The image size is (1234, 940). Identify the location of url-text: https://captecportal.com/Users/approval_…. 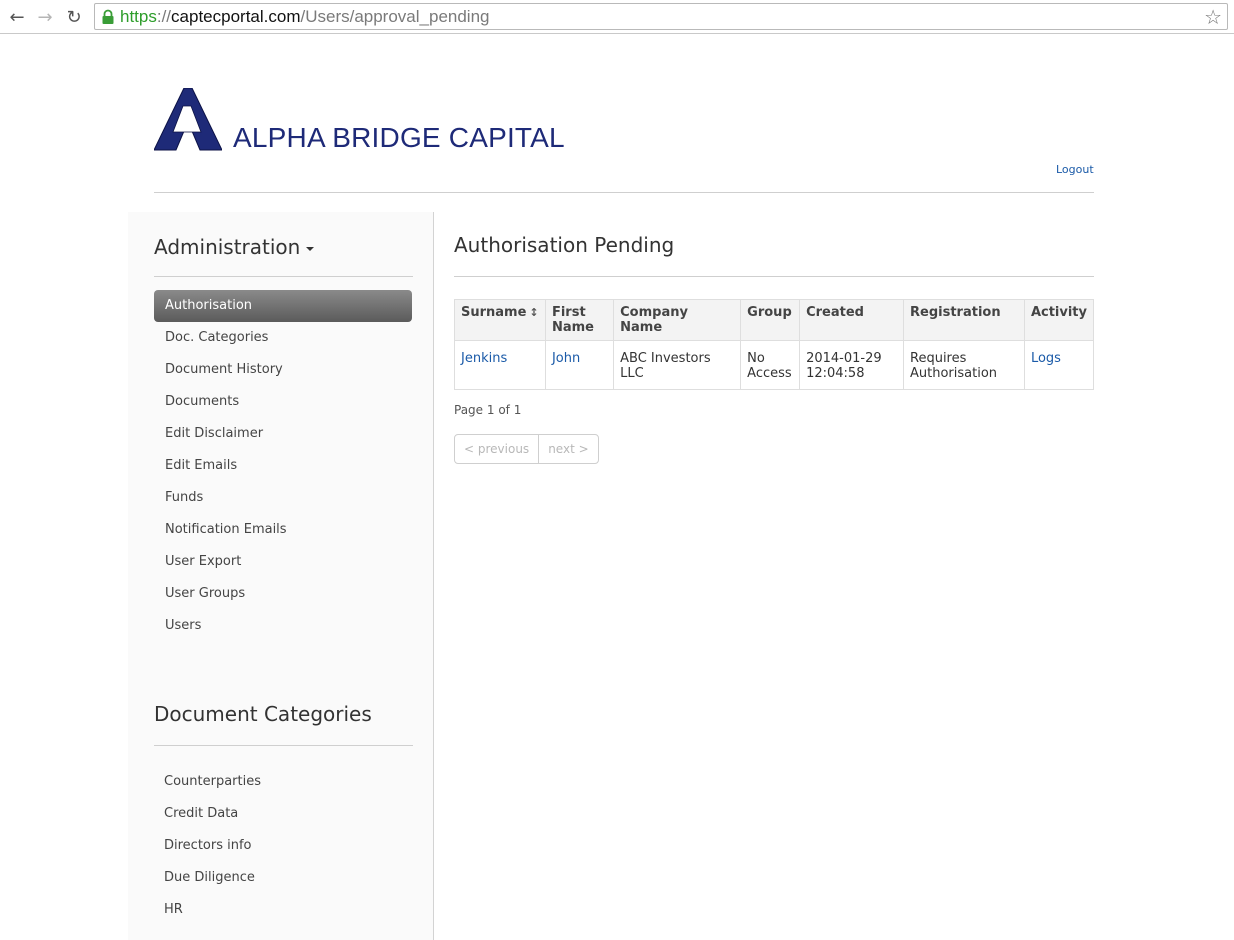
(305, 17).